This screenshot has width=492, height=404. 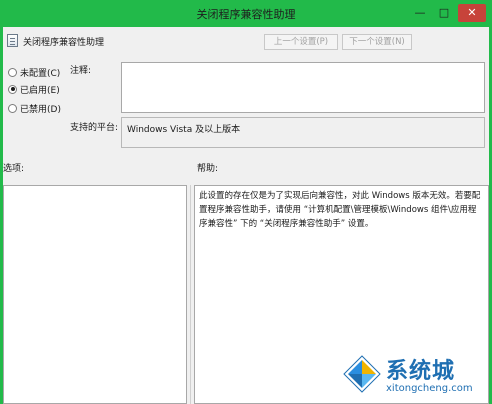 I want to click on policy-setting-icon, so click(x=12, y=40).